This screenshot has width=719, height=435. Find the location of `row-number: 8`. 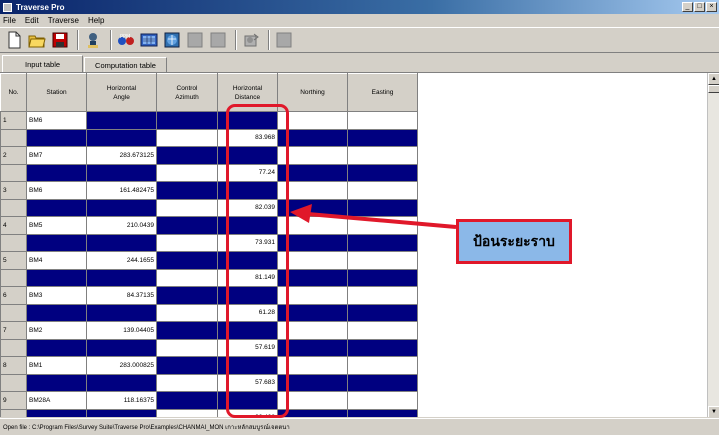

row-number: 8 is located at coordinates (13, 365).